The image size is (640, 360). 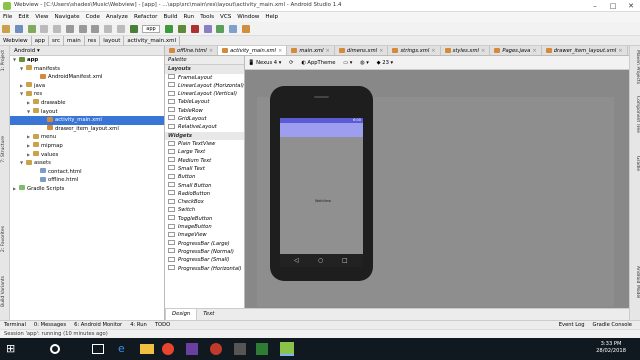 I want to click on palette-item: Switch, so click(x=204, y=210).